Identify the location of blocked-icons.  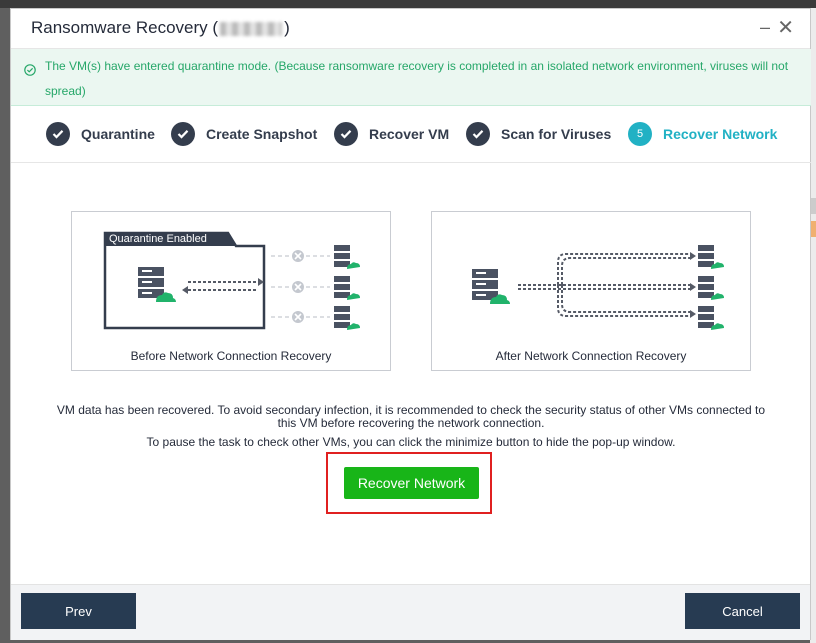
(298, 286).